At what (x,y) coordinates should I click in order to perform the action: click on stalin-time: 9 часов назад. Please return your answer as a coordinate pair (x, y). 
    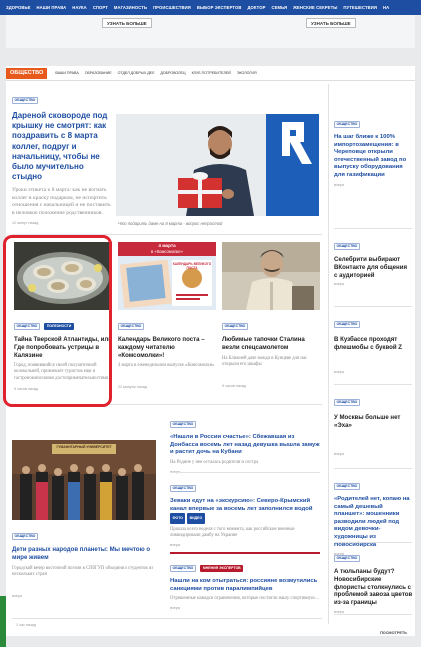
    Looking at the image, I should click on (234, 385).